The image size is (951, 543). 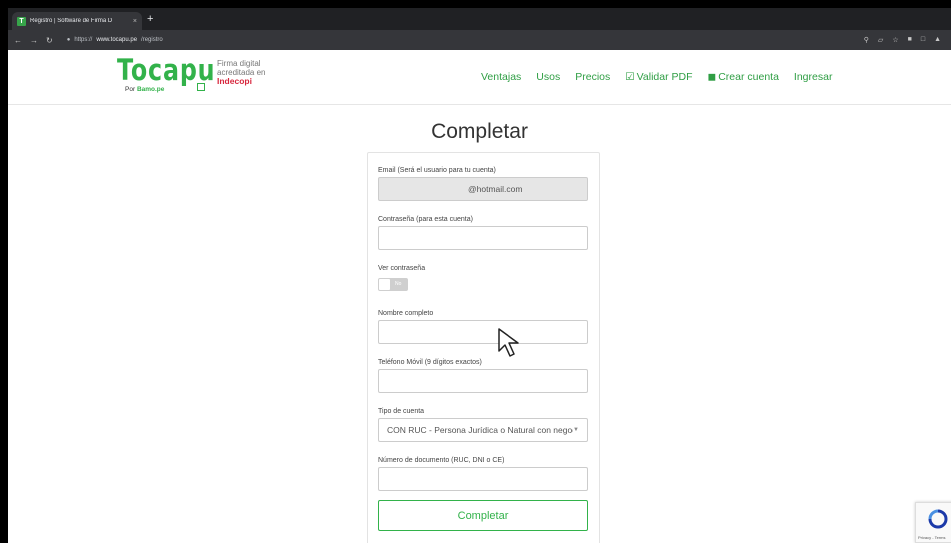 I want to click on phone-label: Teléfono Móvil (9 dígitos exactos), so click(x=430, y=362).